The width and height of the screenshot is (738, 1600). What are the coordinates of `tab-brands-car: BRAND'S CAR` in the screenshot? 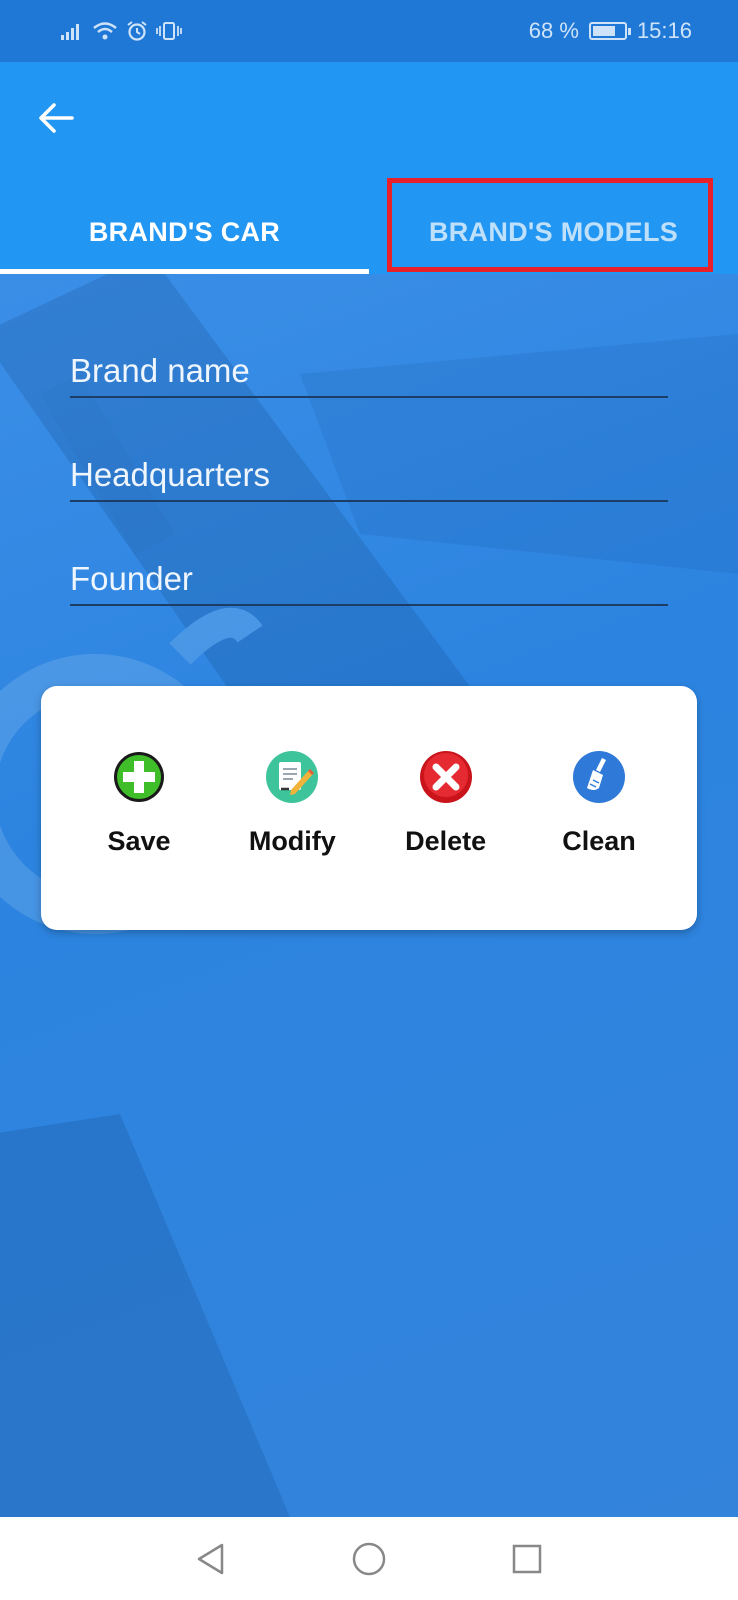 It's located at (184, 232).